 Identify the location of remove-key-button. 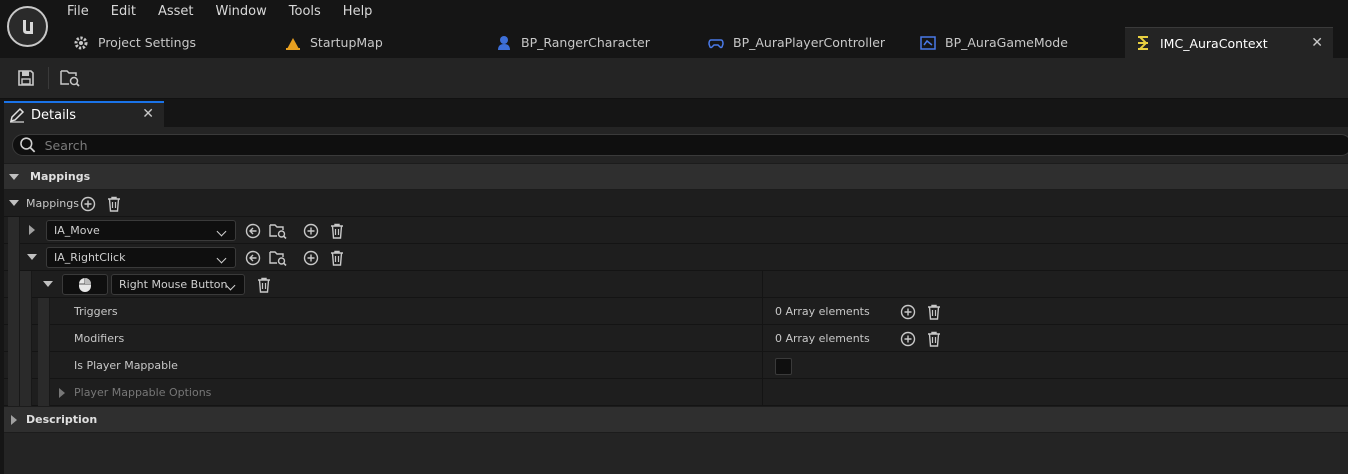
(264, 285).